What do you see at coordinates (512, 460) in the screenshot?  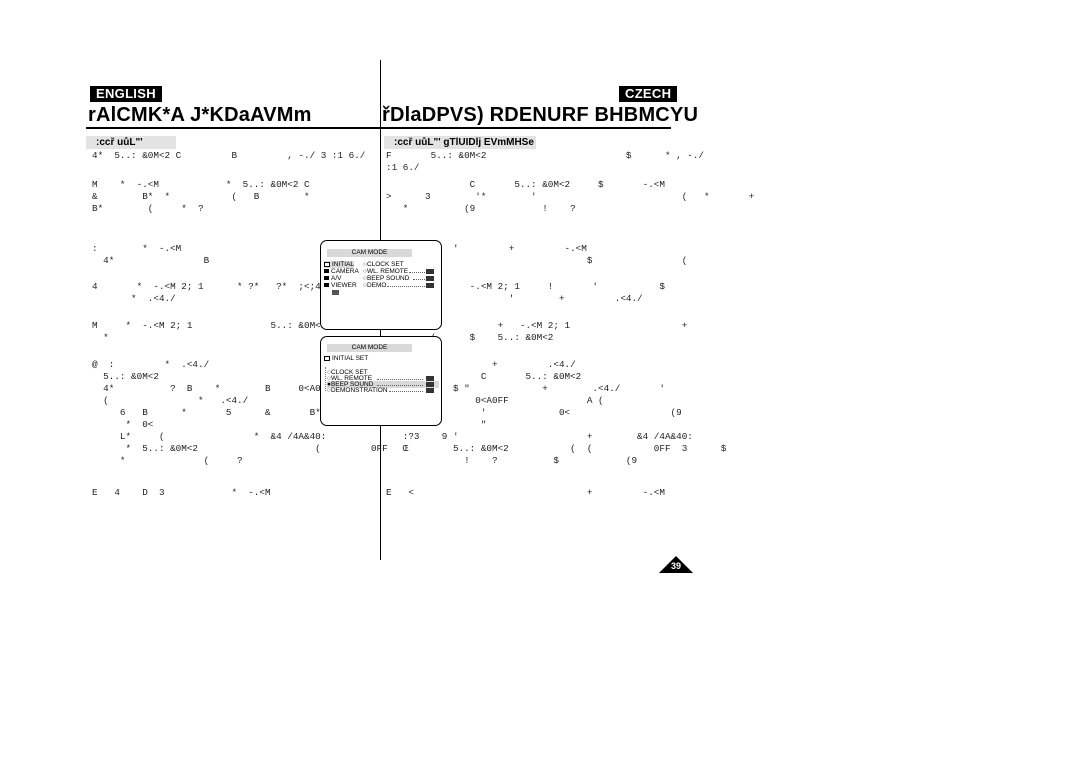 I see `body-text-line: ! ? $ (9` at bounding box center [512, 460].